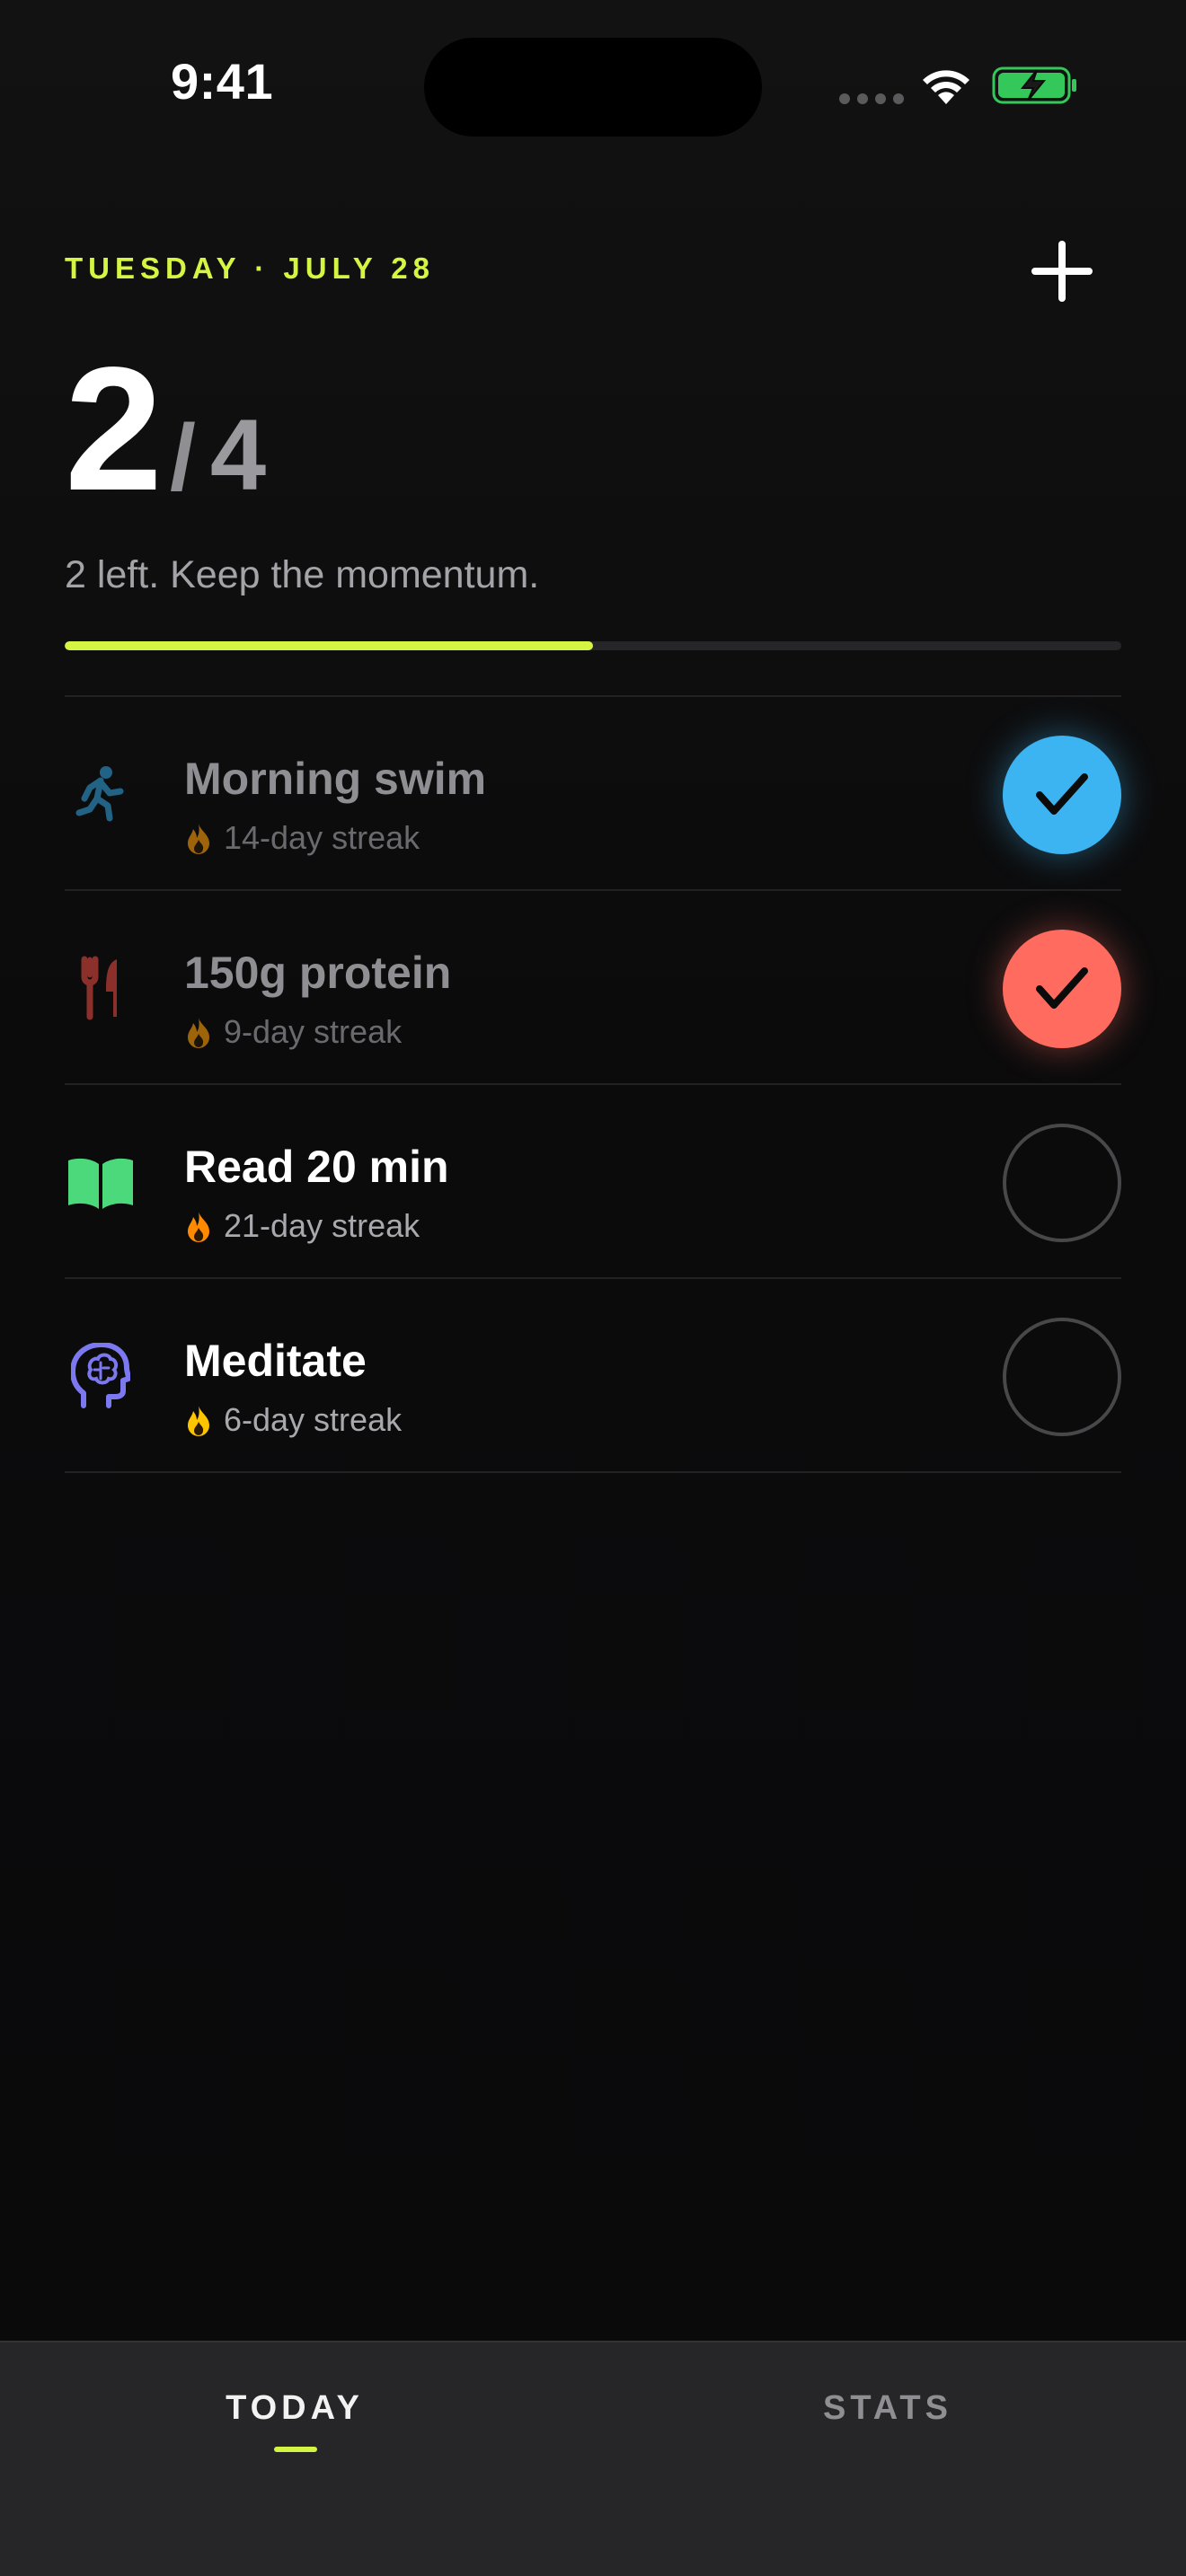 The width and height of the screenshot is (1186, 2576). Describe the element at coordinates (318, 973) in the screenshot. I see `habit-name: 150g protein` at that location.